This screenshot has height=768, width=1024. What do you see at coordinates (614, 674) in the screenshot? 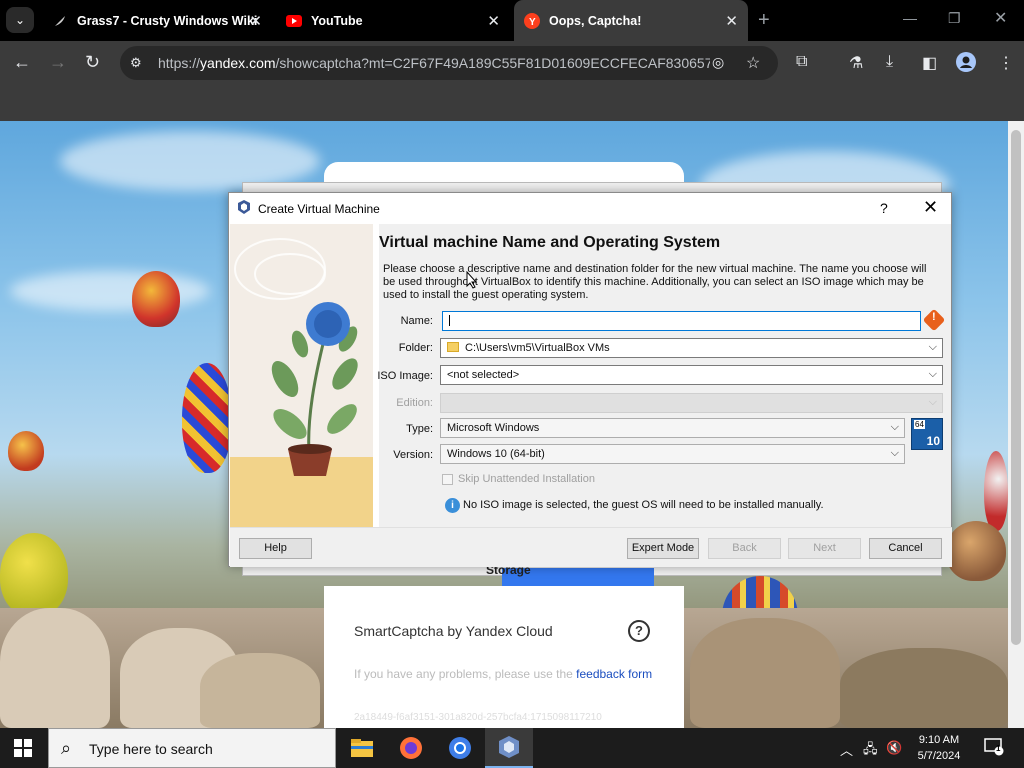
I see `feedback-link: feedback form` at bounding box center [614, 674].